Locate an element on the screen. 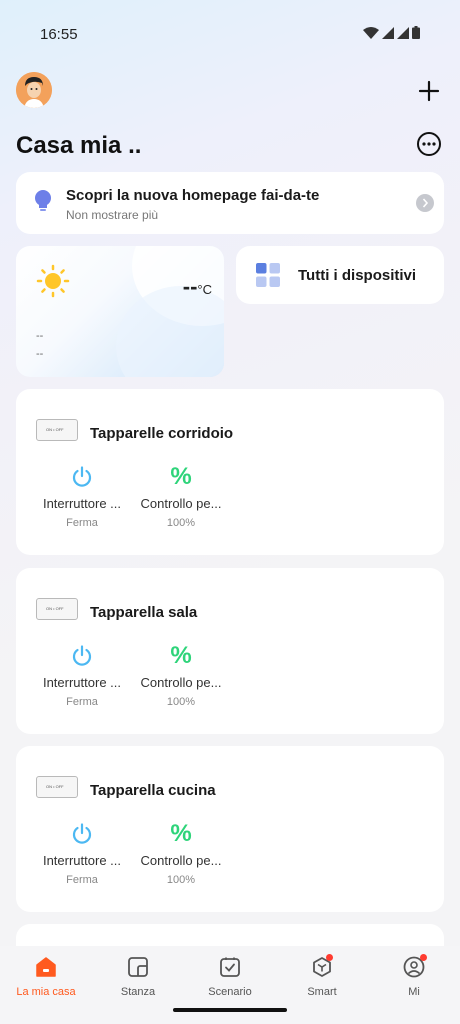 The image size is (460, 1024). banner-title: Scopri la nuova homepage fai-da-te is located at coordinates (193, 195).